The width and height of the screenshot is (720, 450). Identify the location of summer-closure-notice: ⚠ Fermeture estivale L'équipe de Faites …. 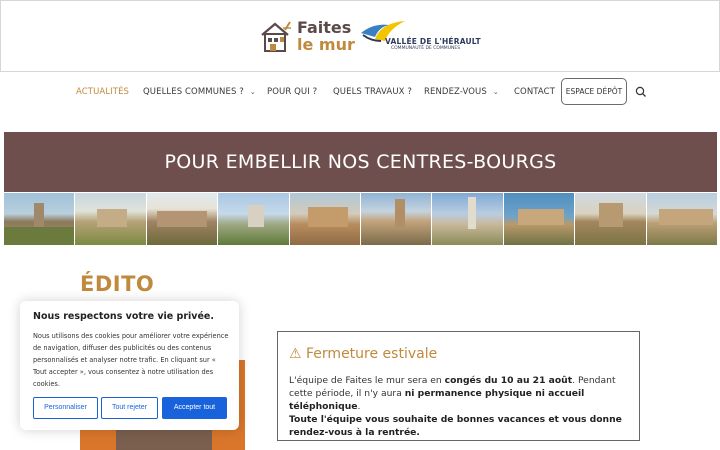
(458, 386).